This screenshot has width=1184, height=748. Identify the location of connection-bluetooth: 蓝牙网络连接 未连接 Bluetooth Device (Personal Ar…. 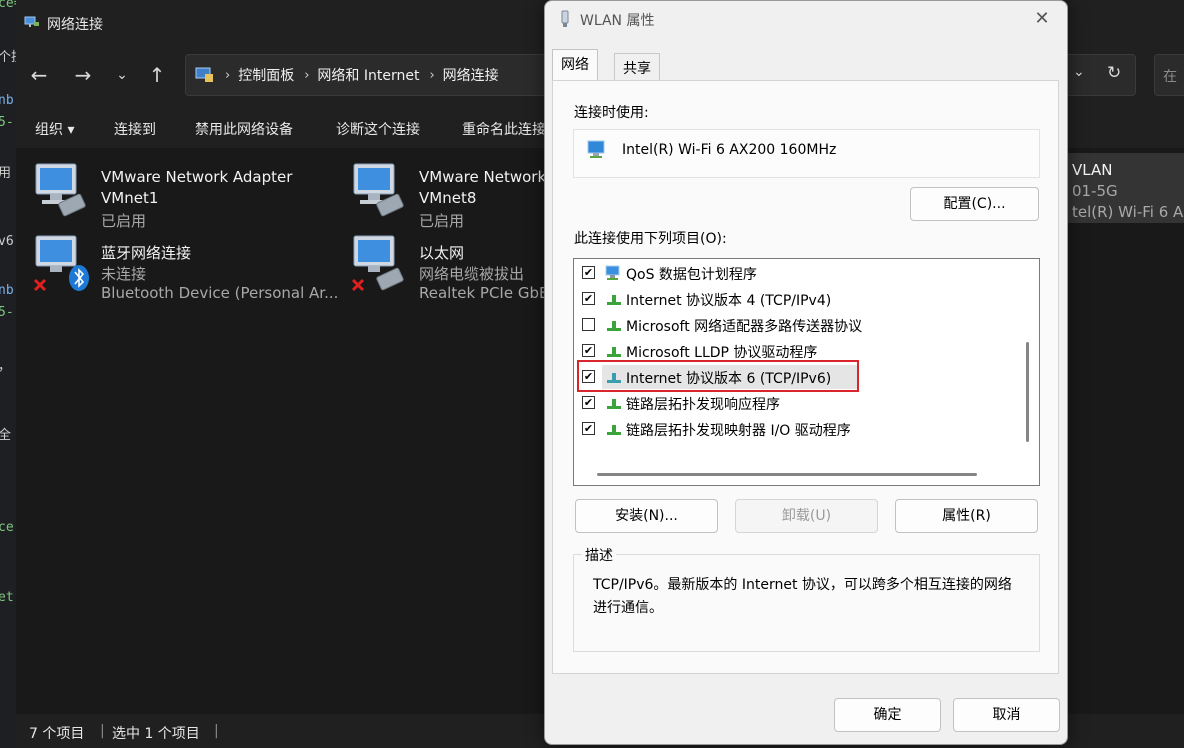
(185, 266).